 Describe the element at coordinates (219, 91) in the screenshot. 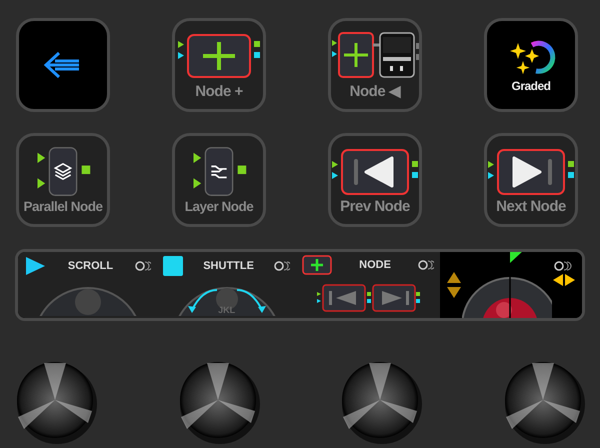

I see `button-label: Node +` at that location.